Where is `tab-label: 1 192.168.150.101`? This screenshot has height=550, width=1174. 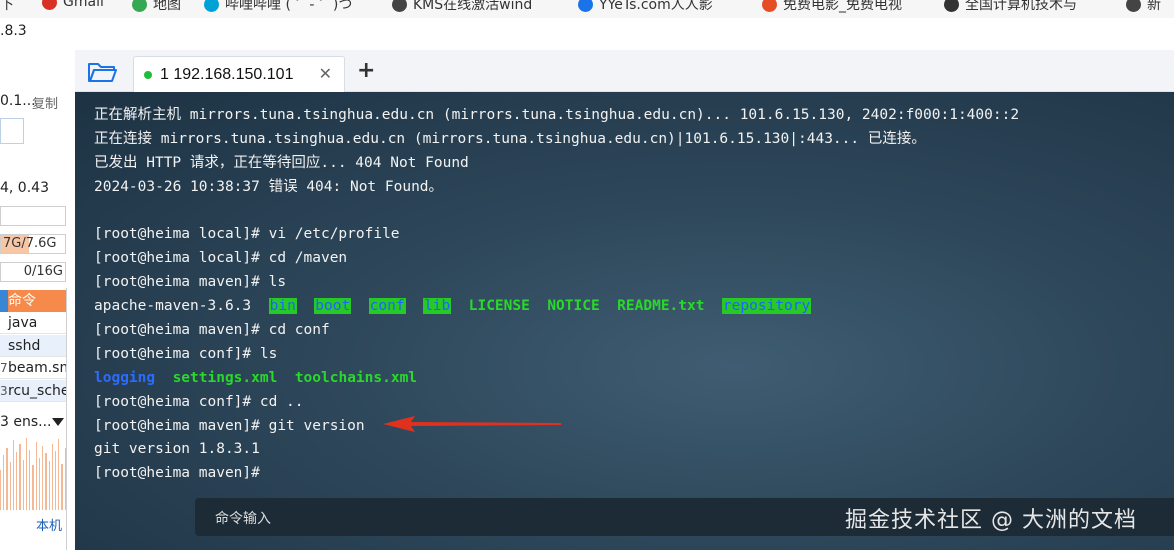
tab-label: 1 192.168.150.101 is located at coordinates (227, 74).